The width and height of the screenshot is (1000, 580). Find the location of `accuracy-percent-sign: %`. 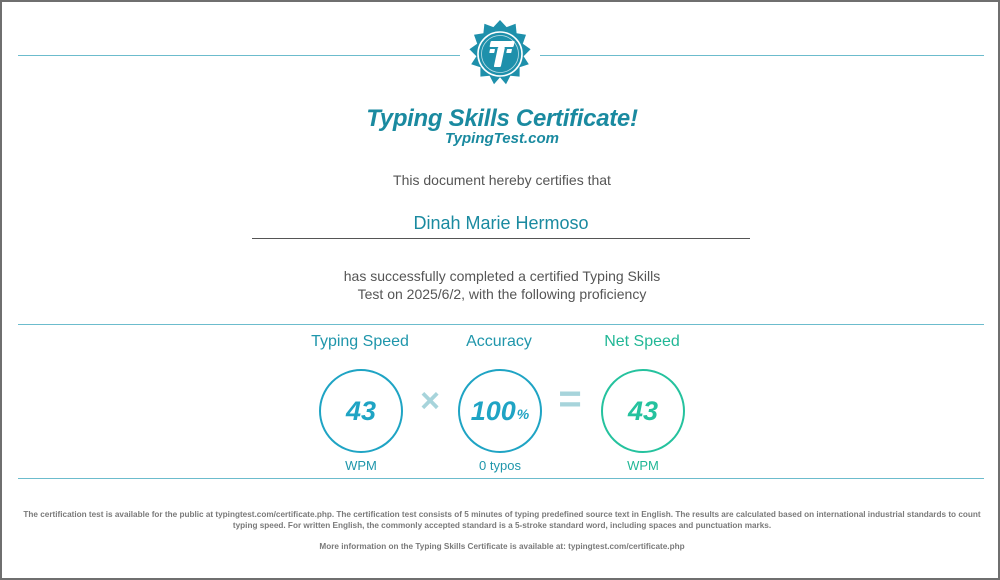

accuracy-percent-sign: % is located at coordinates (523, 414).